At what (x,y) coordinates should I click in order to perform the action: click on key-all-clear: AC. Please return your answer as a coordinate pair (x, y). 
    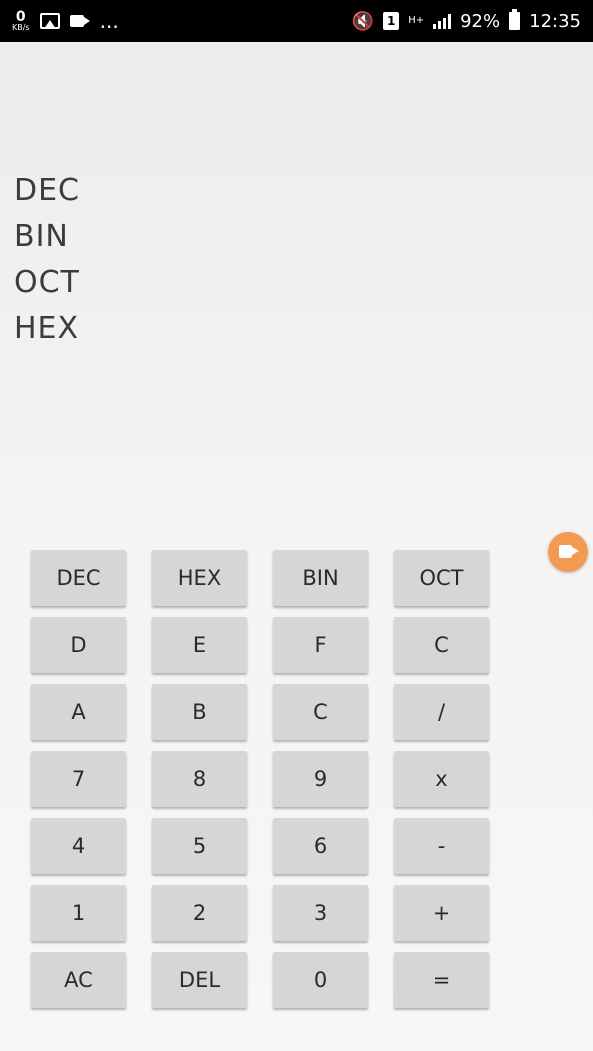
    Looking at the image, I should click on (78, 980).